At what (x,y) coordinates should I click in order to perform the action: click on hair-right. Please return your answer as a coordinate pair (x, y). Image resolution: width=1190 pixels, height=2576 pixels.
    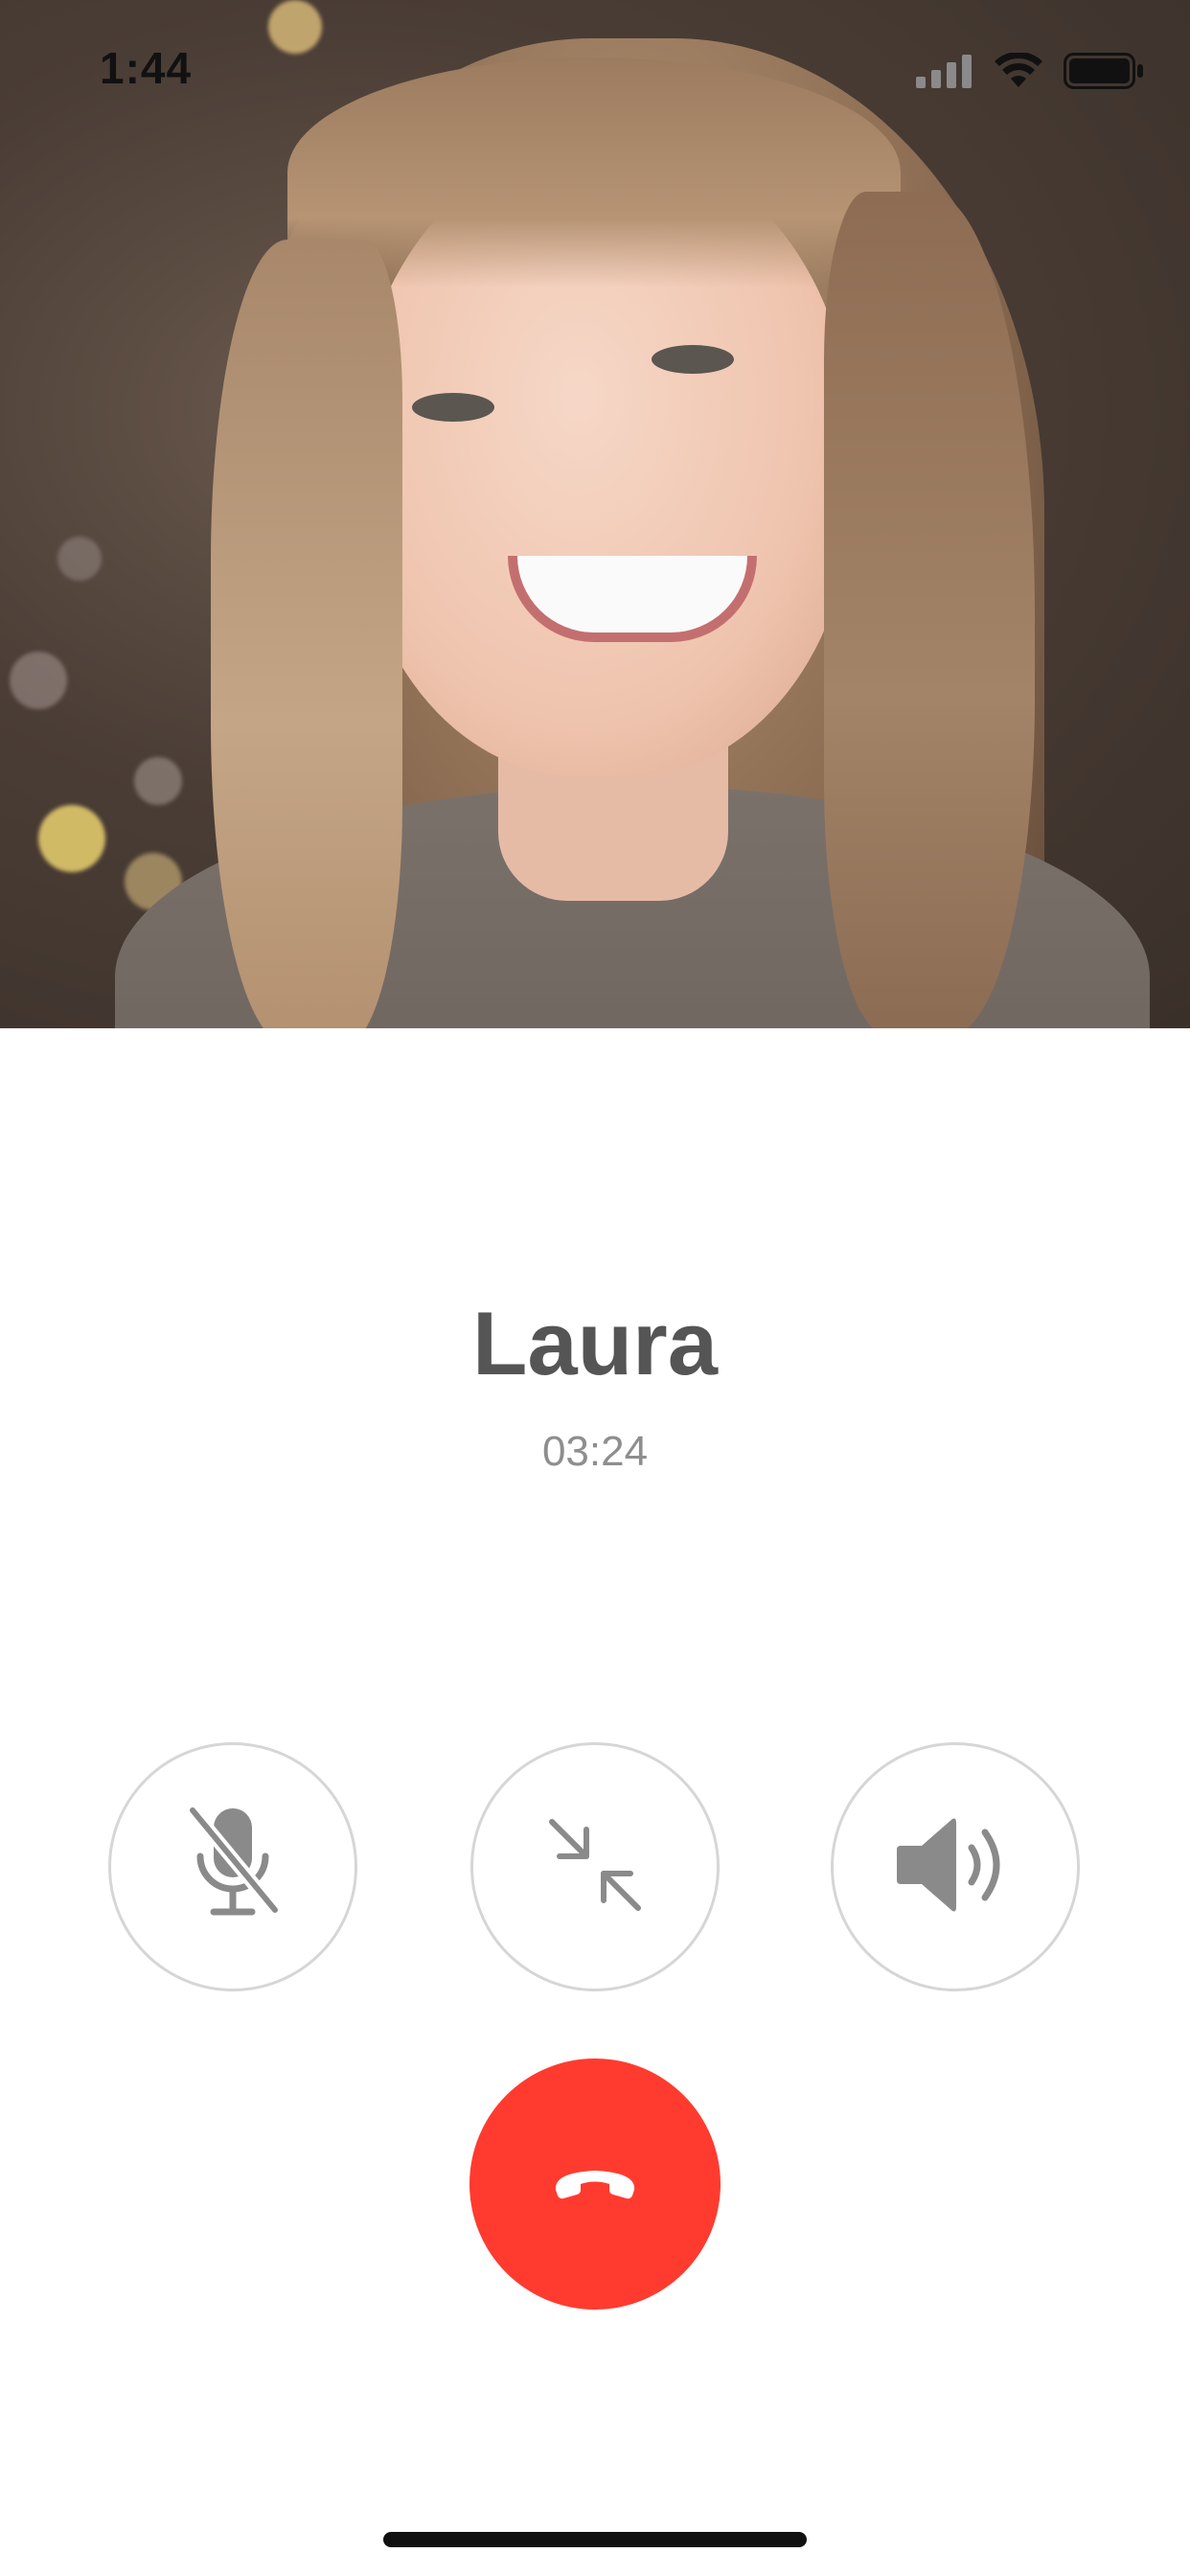
    Looking at the image, I should click on (930, 610).